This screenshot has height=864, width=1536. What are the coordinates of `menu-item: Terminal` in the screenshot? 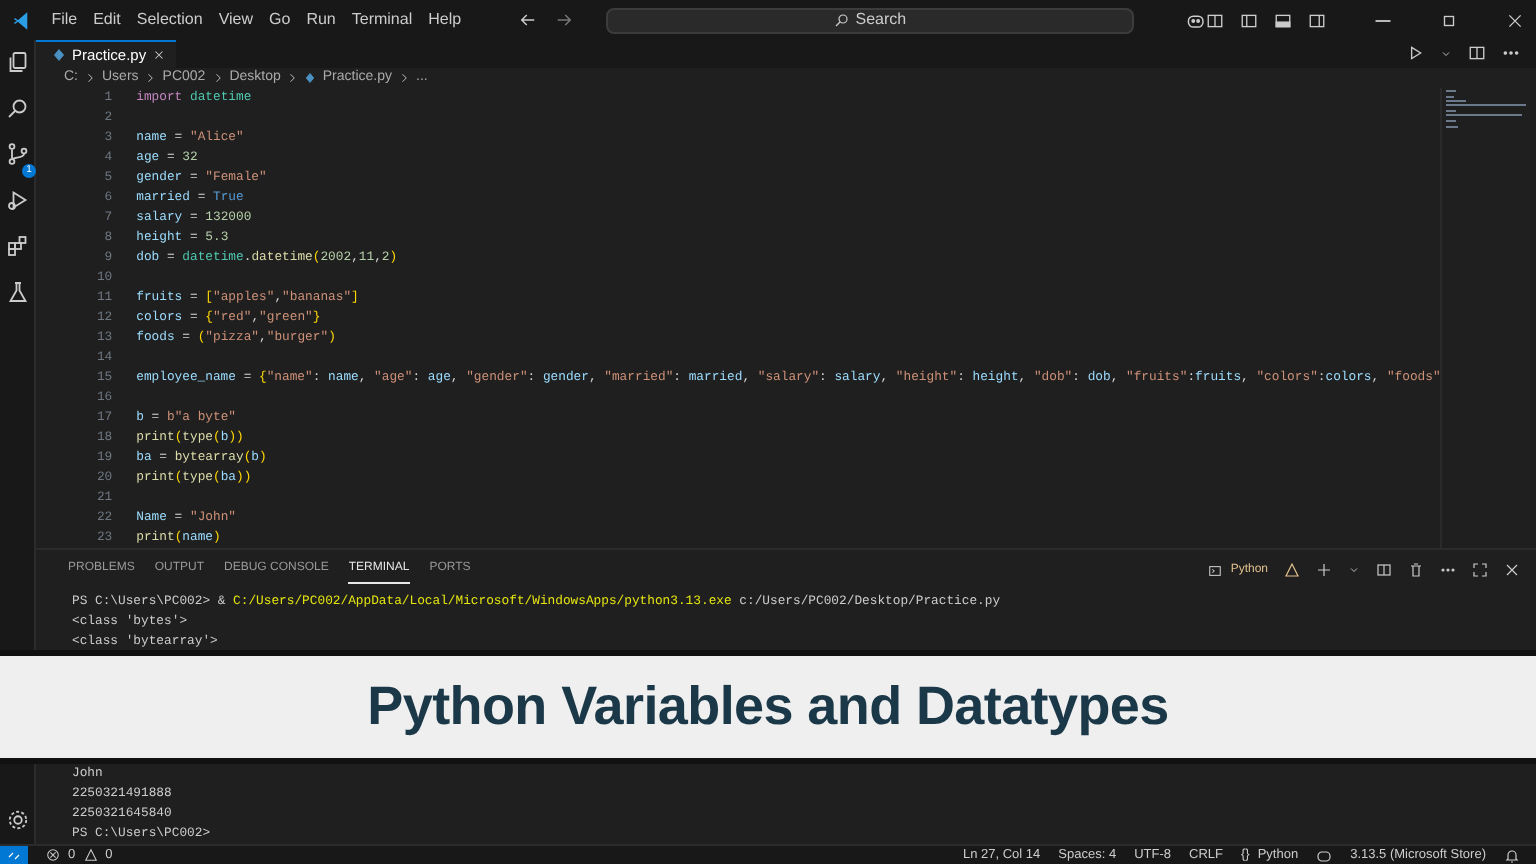 It's located at (382, 20).